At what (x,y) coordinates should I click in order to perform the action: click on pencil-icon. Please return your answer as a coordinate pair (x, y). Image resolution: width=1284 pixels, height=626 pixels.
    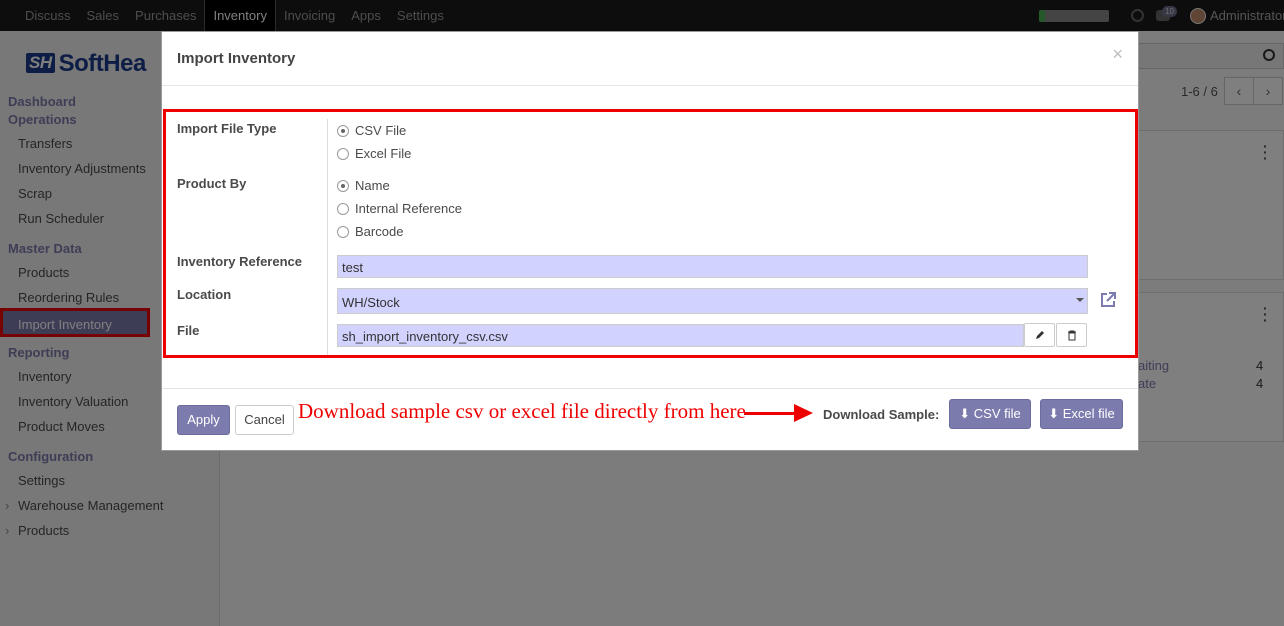
    Looking at the image, I should click on (1039, 335).